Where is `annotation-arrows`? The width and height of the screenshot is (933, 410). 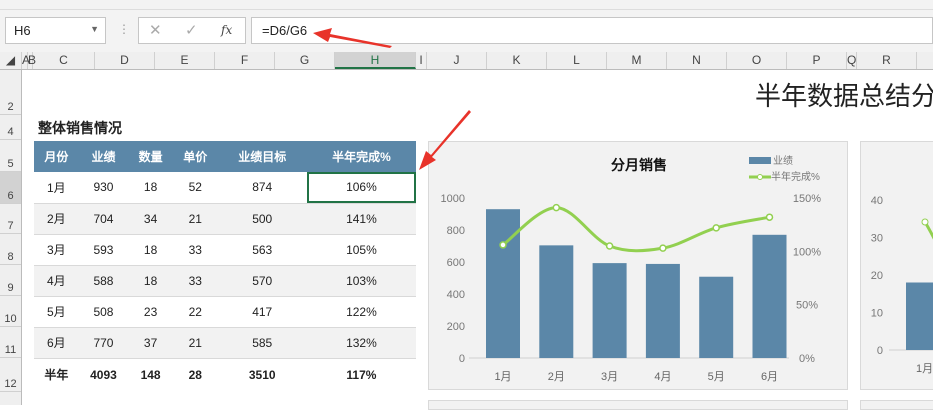 annotation-arrows is located at coordinates (392, 99).